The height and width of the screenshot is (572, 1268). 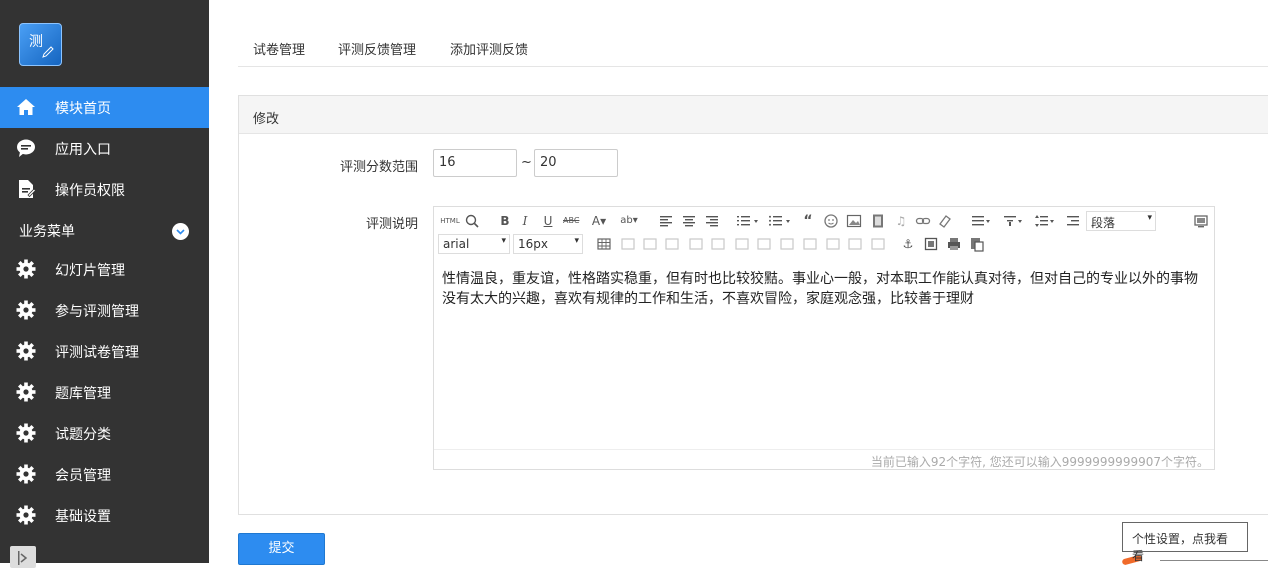 I want to click on delete-row-icon, so click(x=650, y=244).